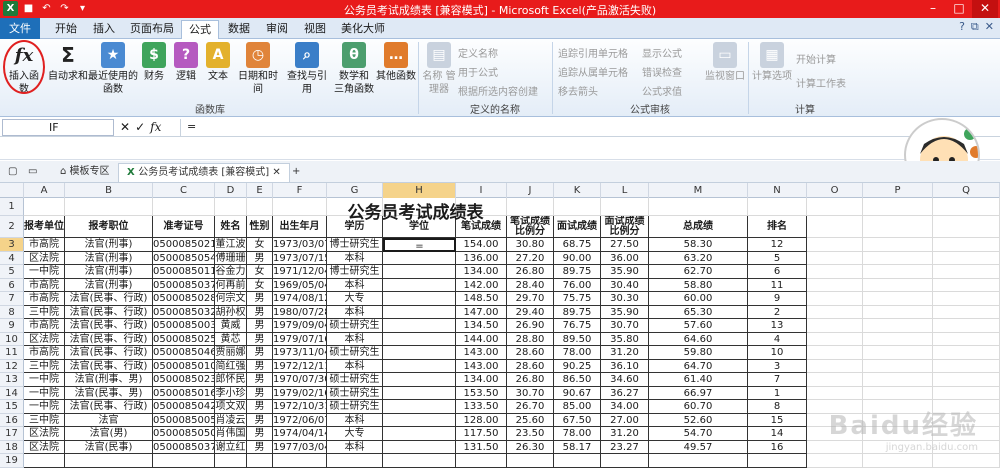  I want to click on table-cell: 36.10, so click(625, 366).